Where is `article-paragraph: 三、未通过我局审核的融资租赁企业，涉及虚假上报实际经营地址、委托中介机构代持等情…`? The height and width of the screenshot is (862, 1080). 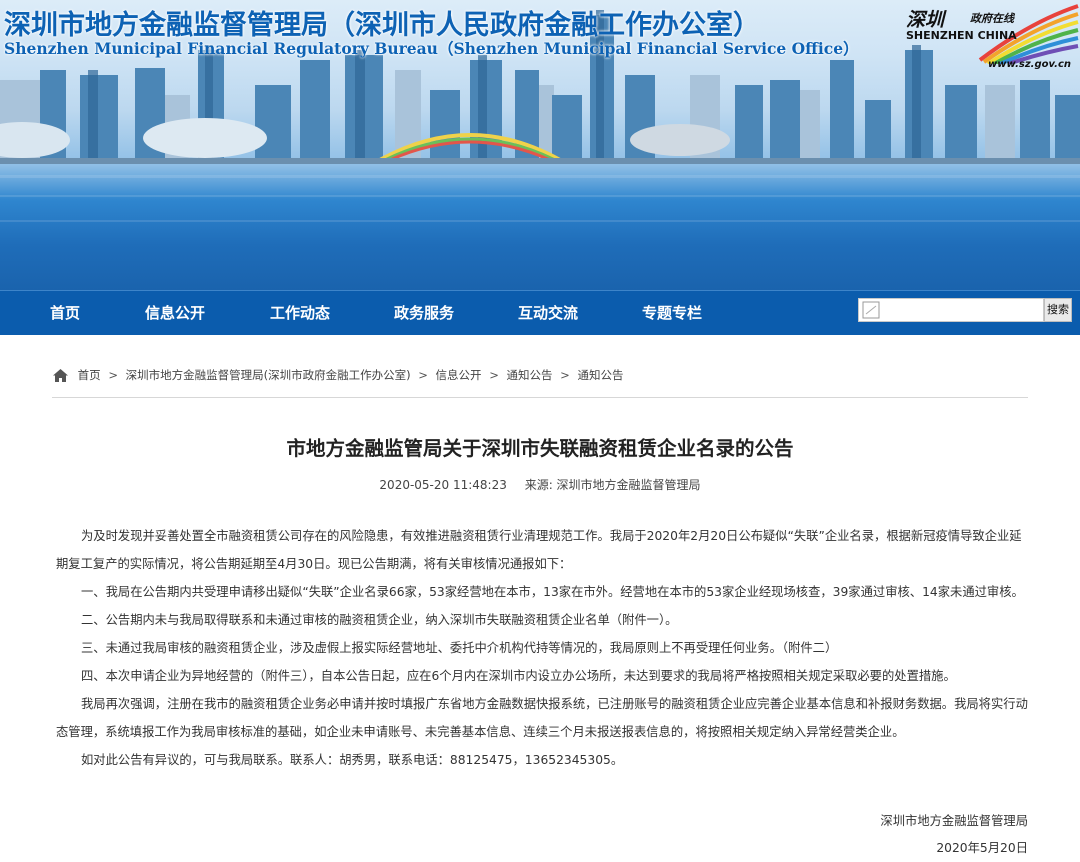 article-paragraph: 三、未通过我局审核的融资租赁企业，涉及虚假上报实际经营地址、委托中介机构代持等情… is located at coordinates (459, 648).